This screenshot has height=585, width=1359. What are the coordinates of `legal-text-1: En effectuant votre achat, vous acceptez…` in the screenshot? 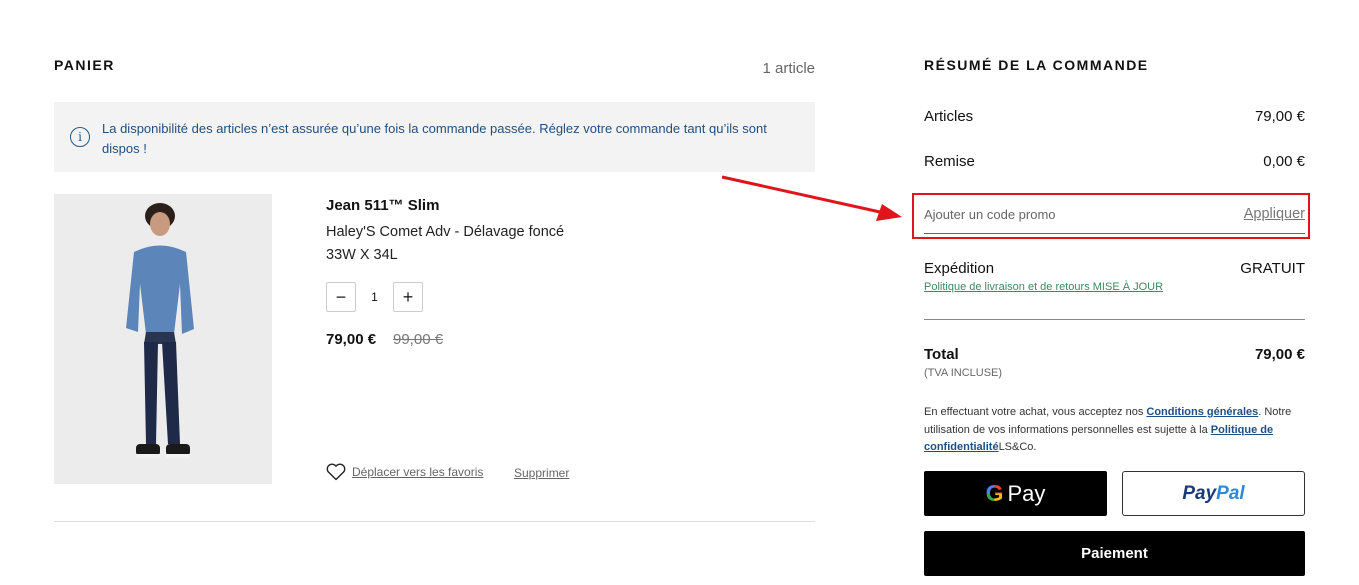 It's located at (1035, 412).